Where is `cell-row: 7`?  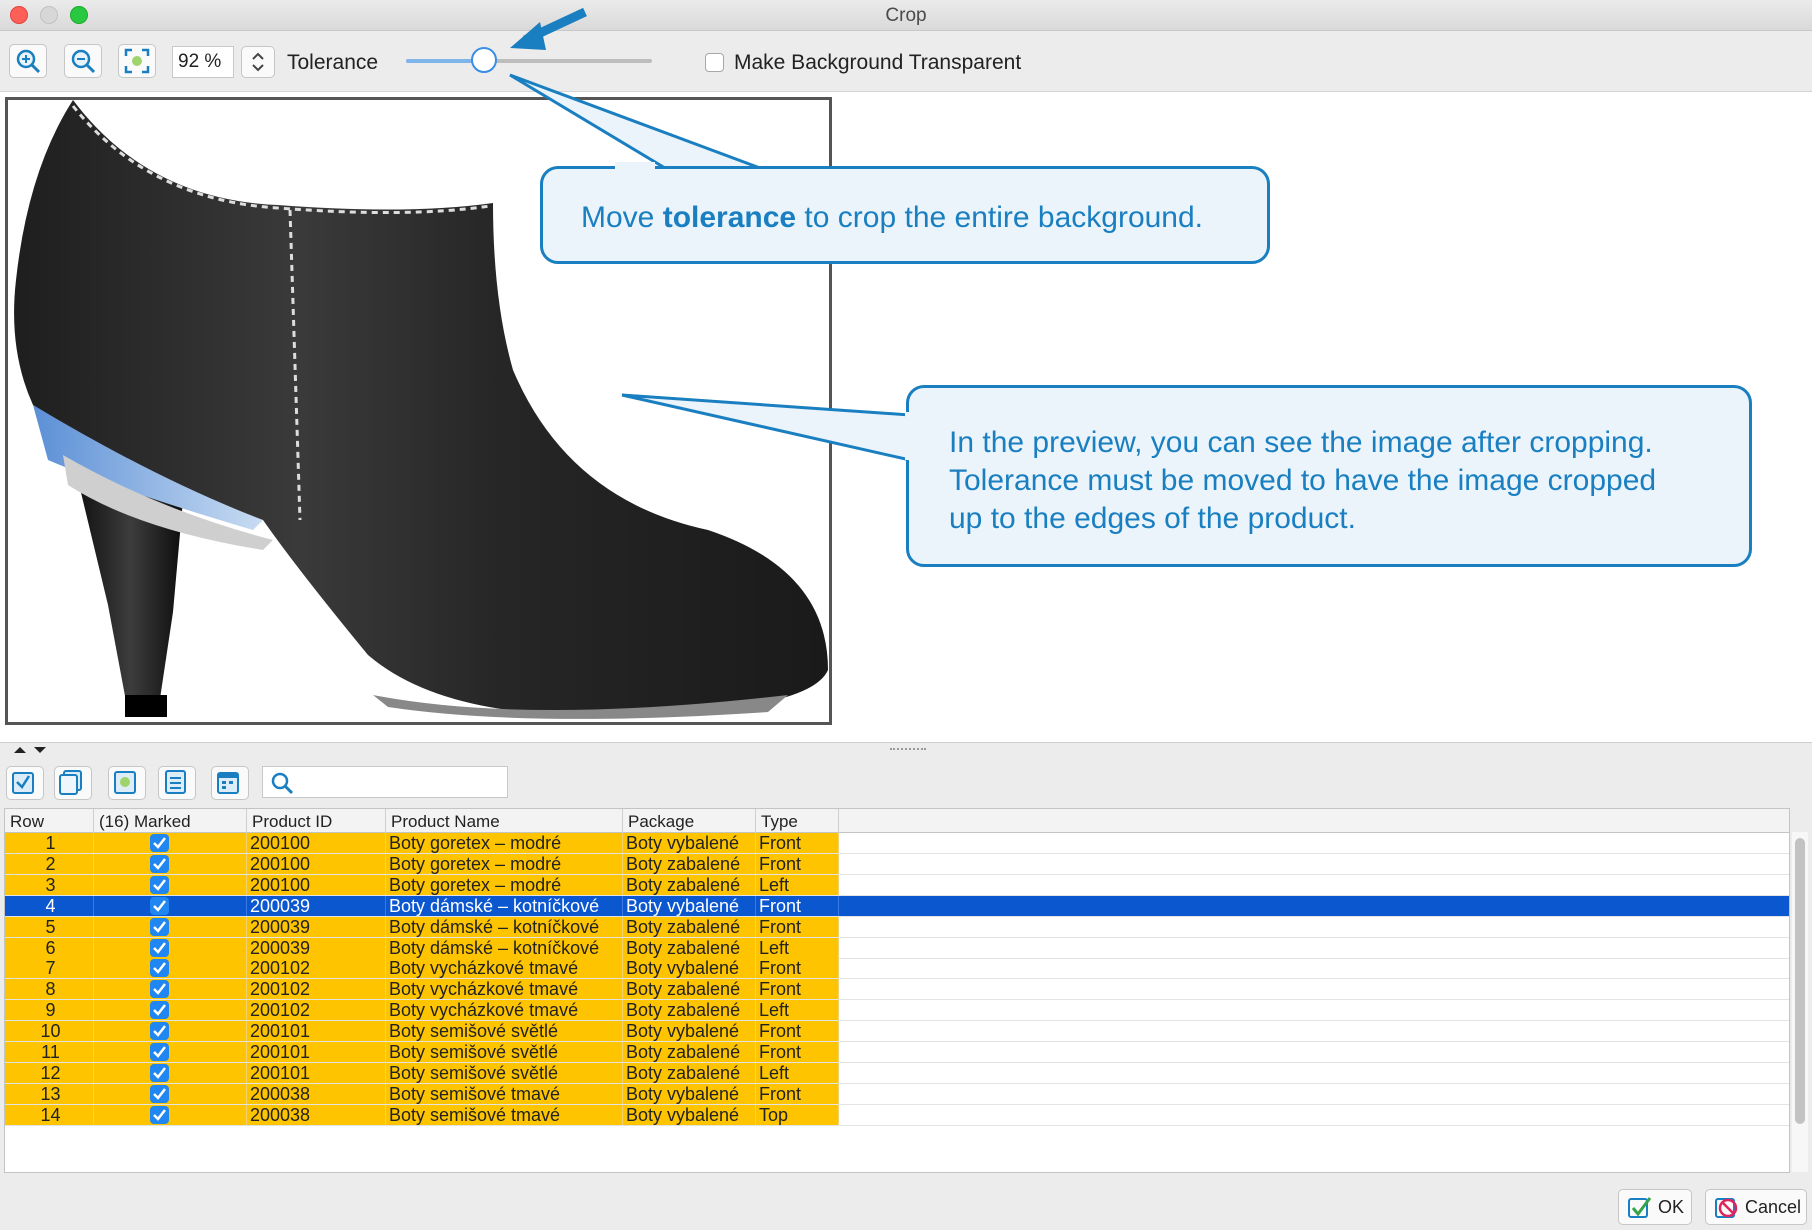 cell-row: 7 is located at coordinates (49, 968).